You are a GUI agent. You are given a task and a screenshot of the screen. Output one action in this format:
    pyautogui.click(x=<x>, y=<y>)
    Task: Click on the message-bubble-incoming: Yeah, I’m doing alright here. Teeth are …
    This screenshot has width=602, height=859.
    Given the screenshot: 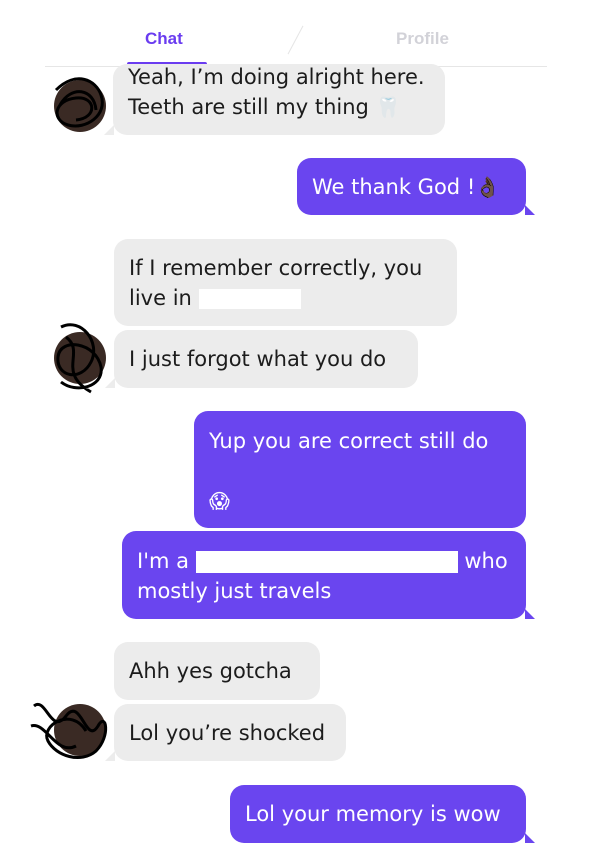 What is the action you would take?
    pyautogui.click(x=274, y=99)
    